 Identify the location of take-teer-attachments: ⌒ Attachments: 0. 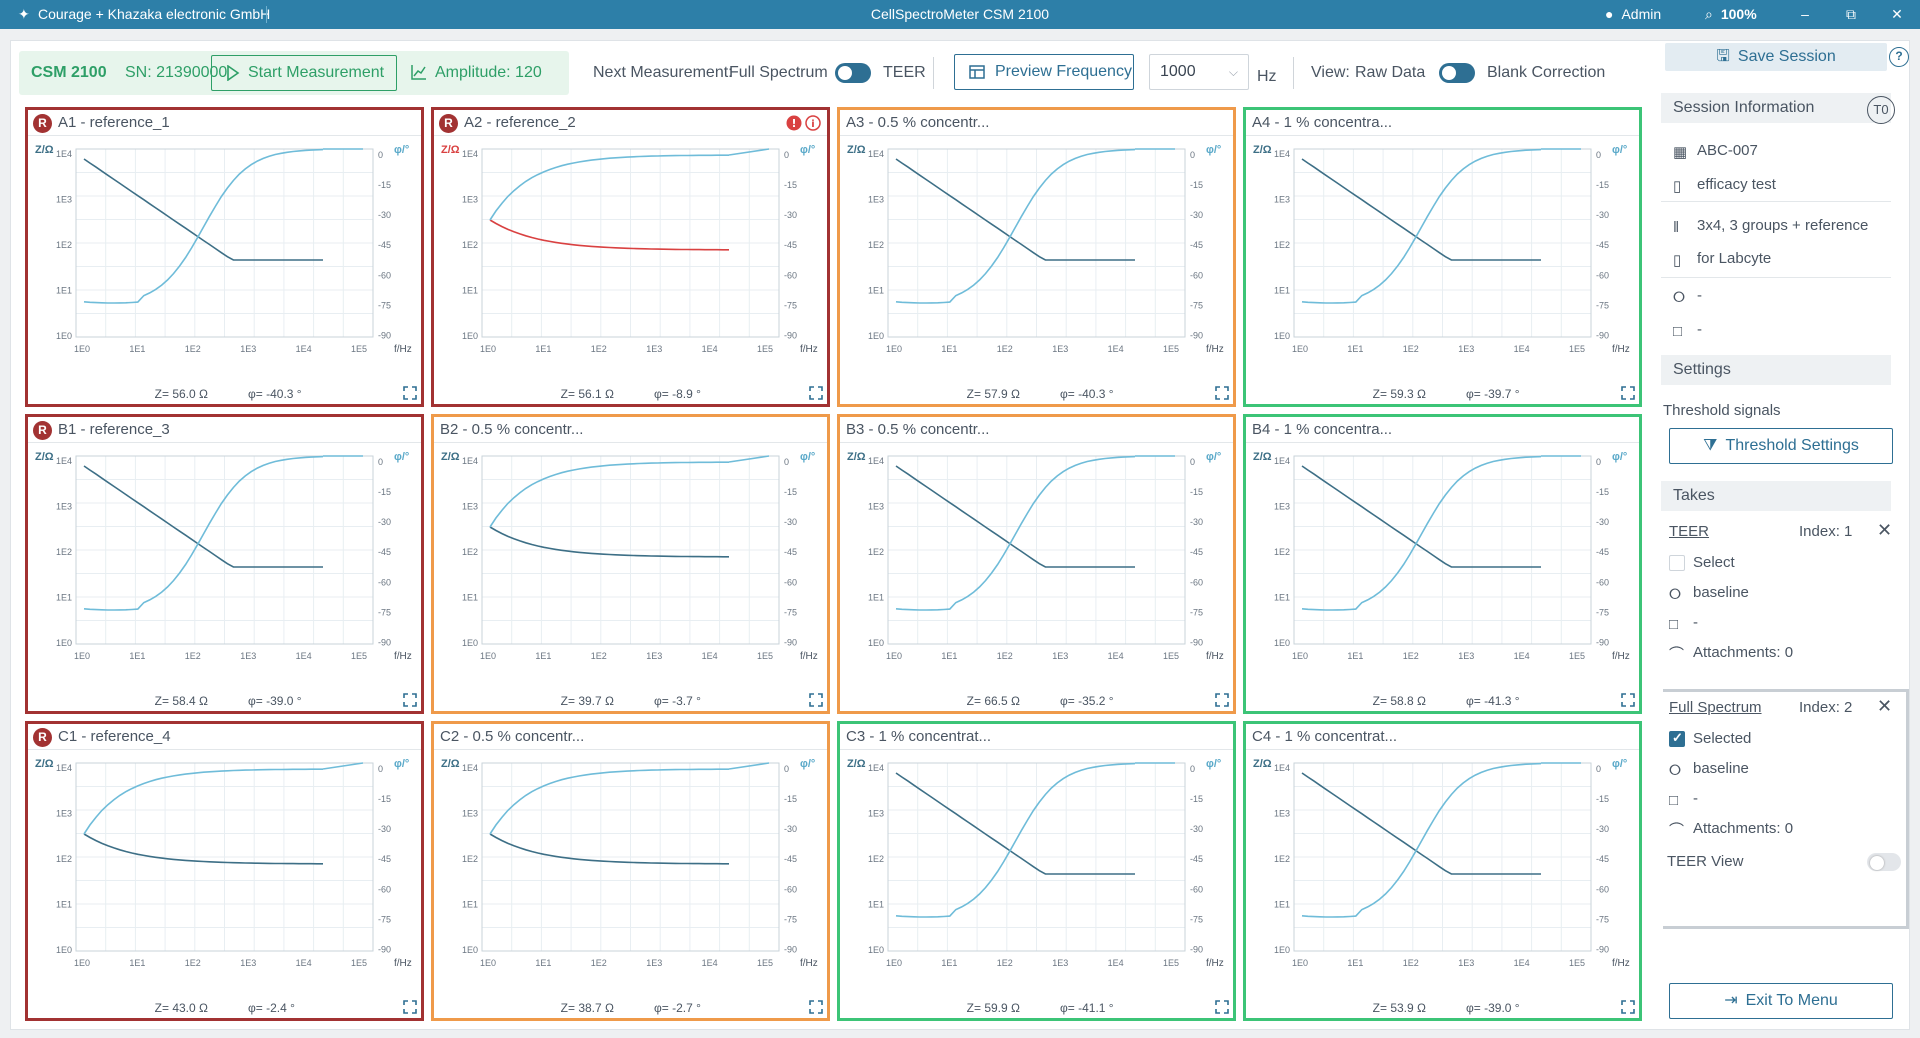
(1731, 653).